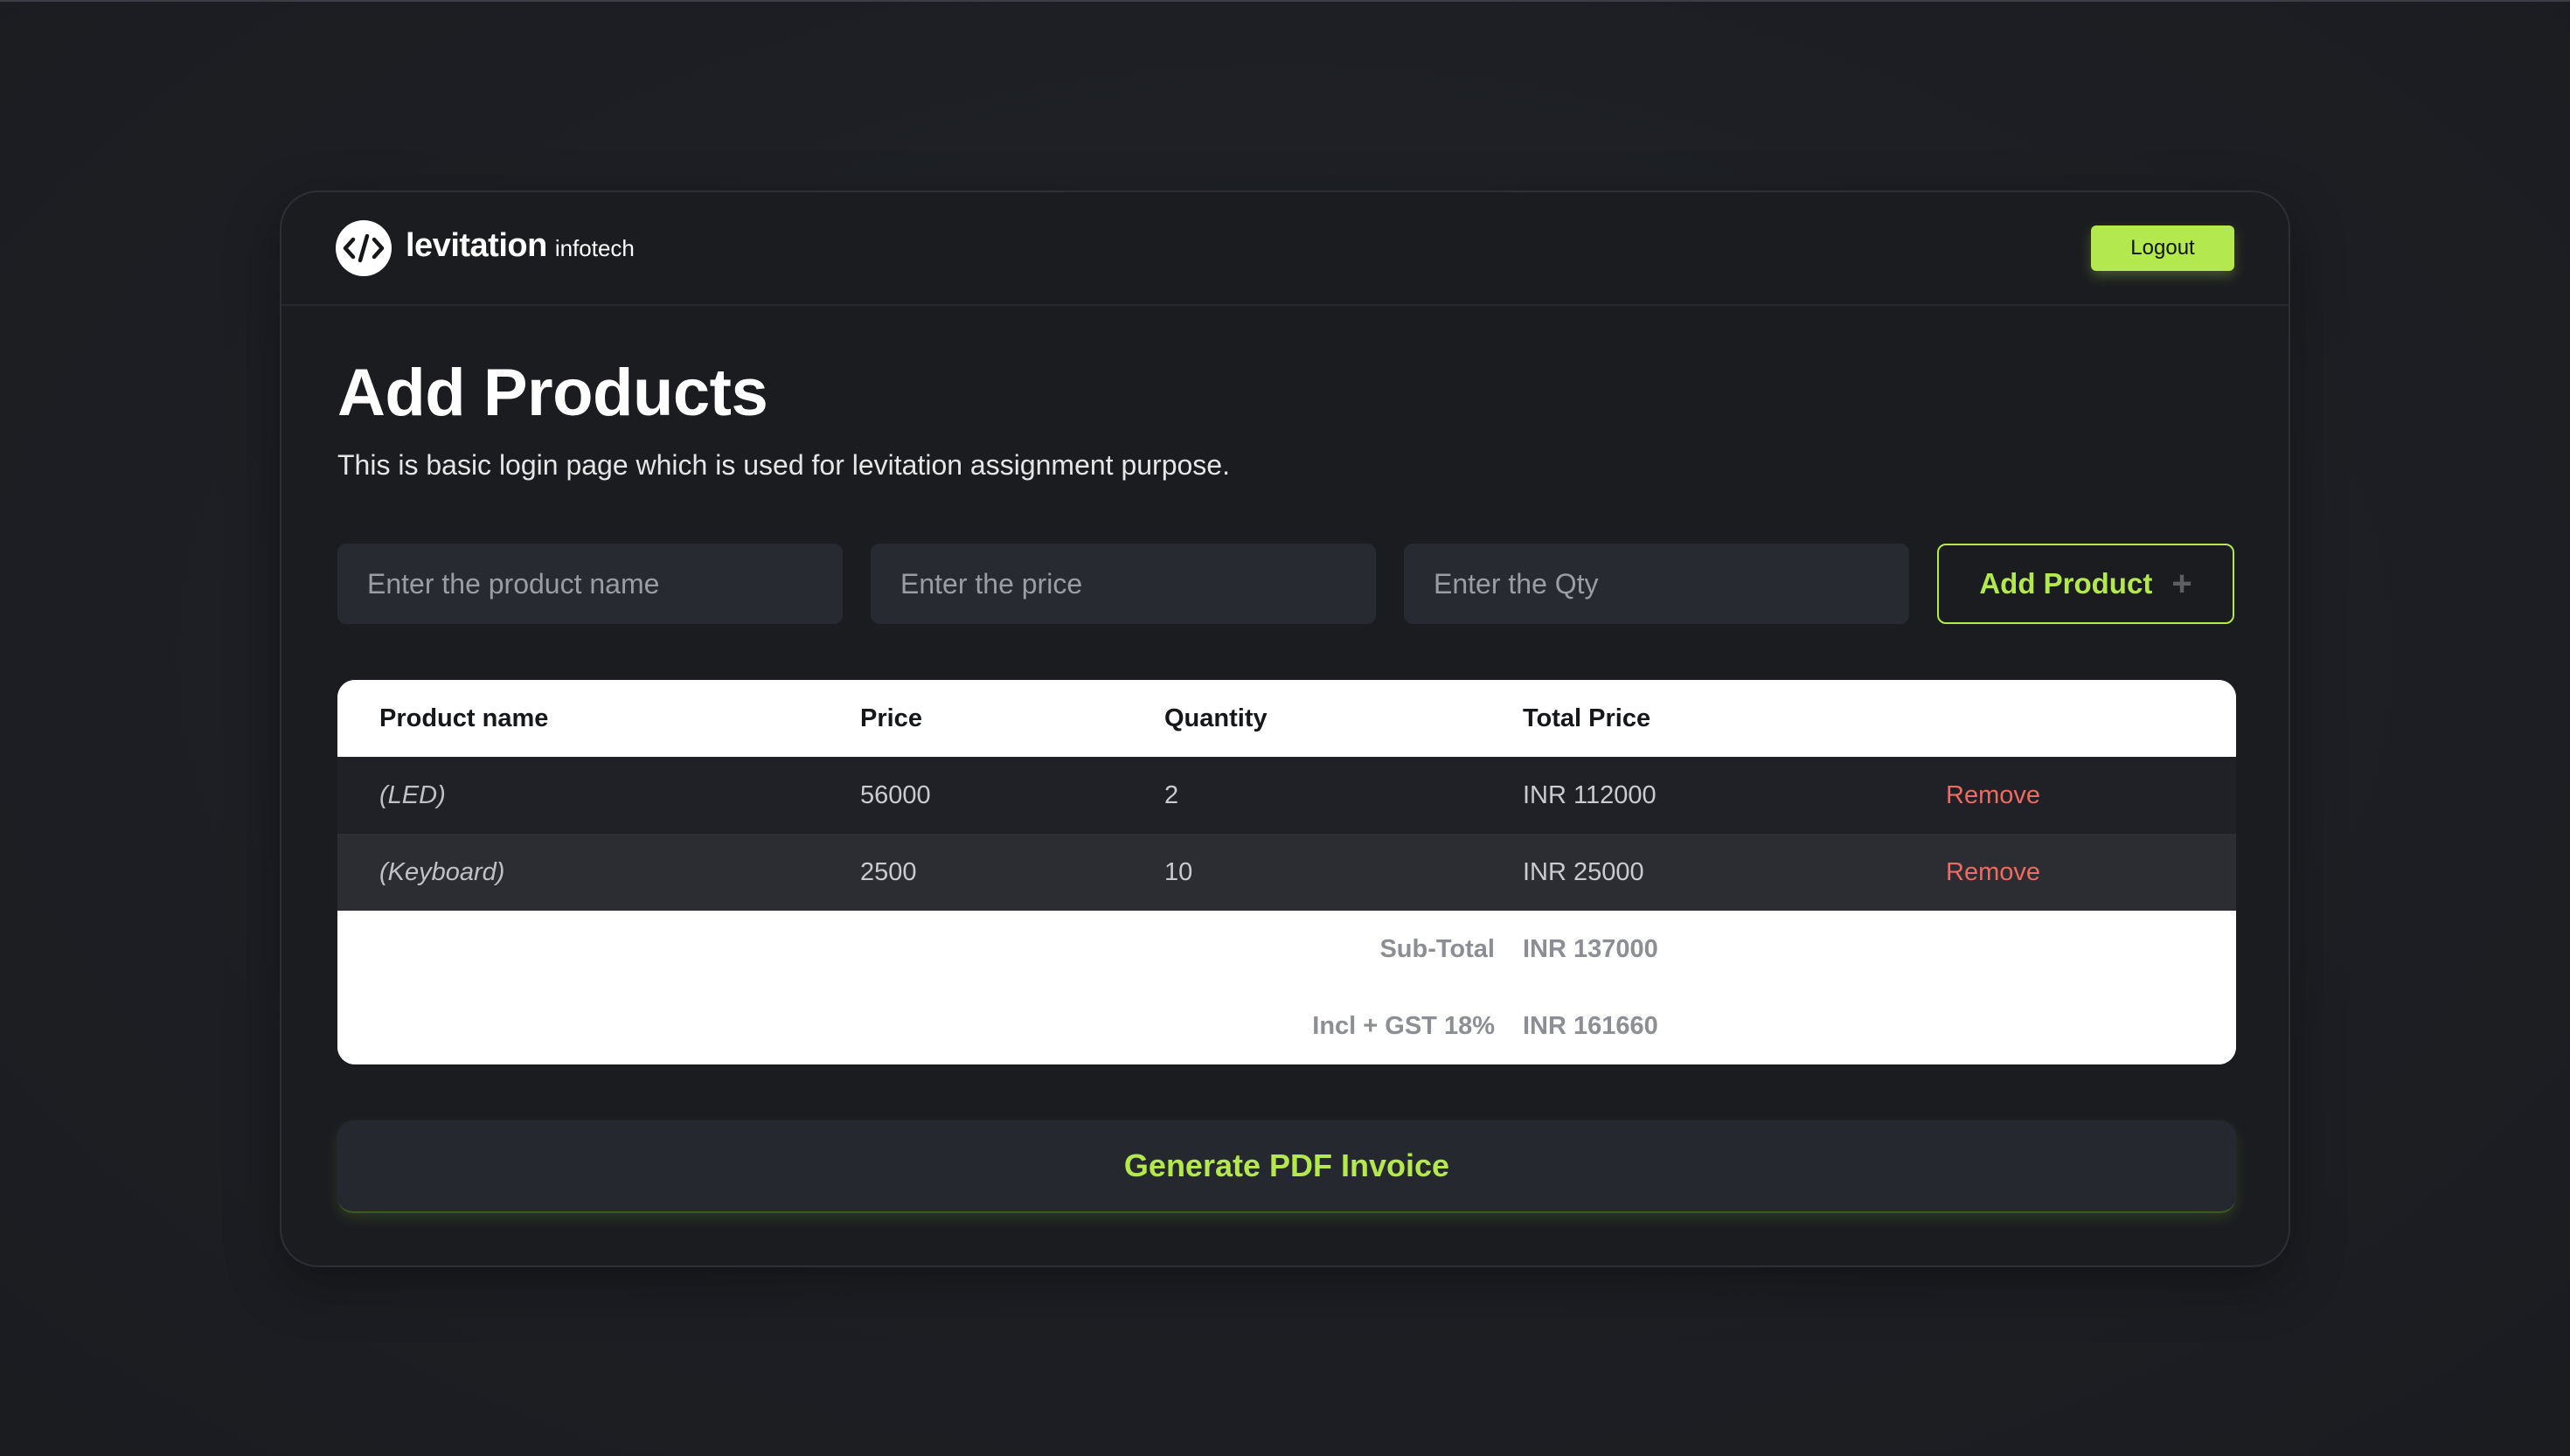 The height and width of the screenshot is (1456, 2570). What do you see at coordinates (364, 248) in the screenshot?
I see `code-brackets-icon` at bounding box center [364, 248].